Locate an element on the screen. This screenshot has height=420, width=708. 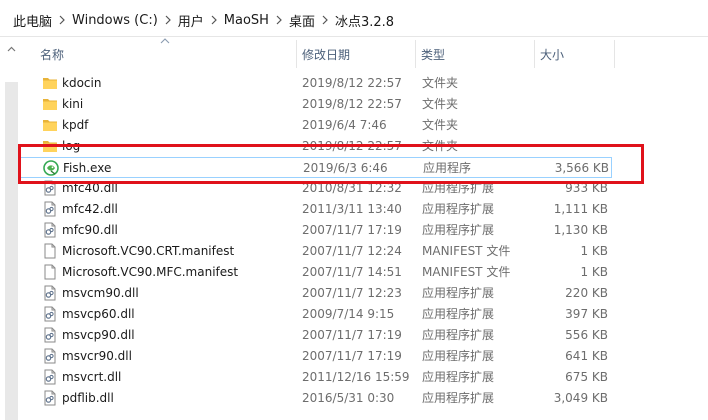
file-size: 3,049 KB is located at coordinates (580, 398).